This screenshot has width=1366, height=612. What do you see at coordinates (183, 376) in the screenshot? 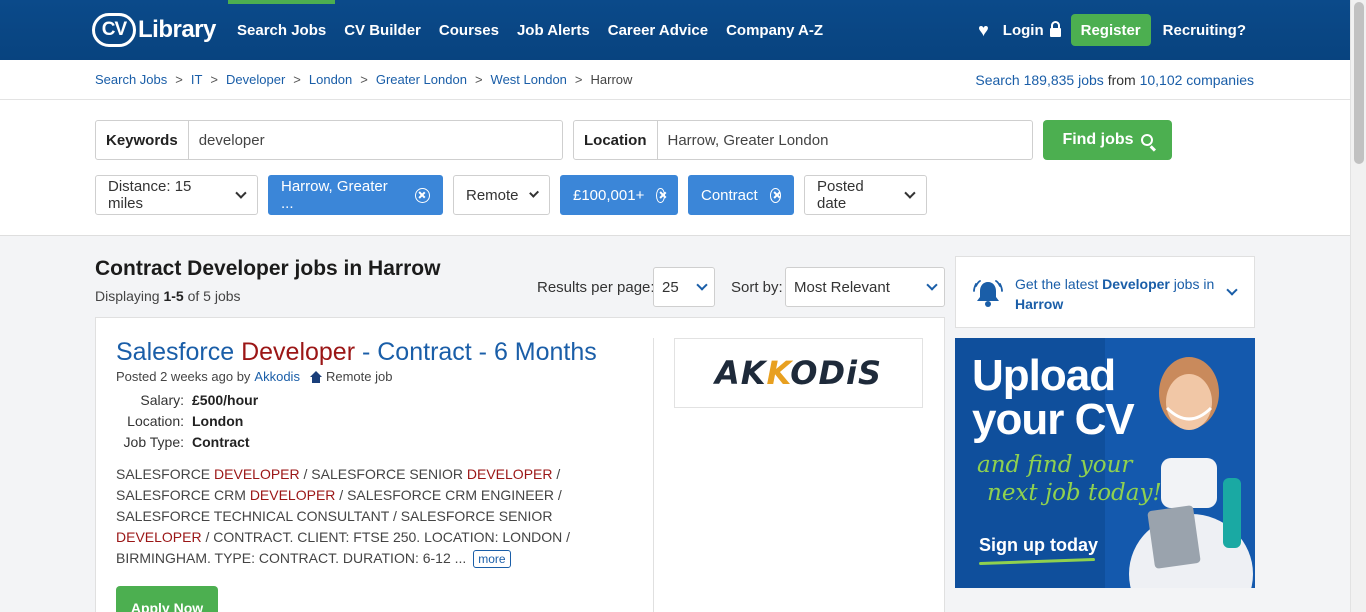
I see `job-posted-text: Posted 2 weeks ago by` at bounding box center [183, 376].